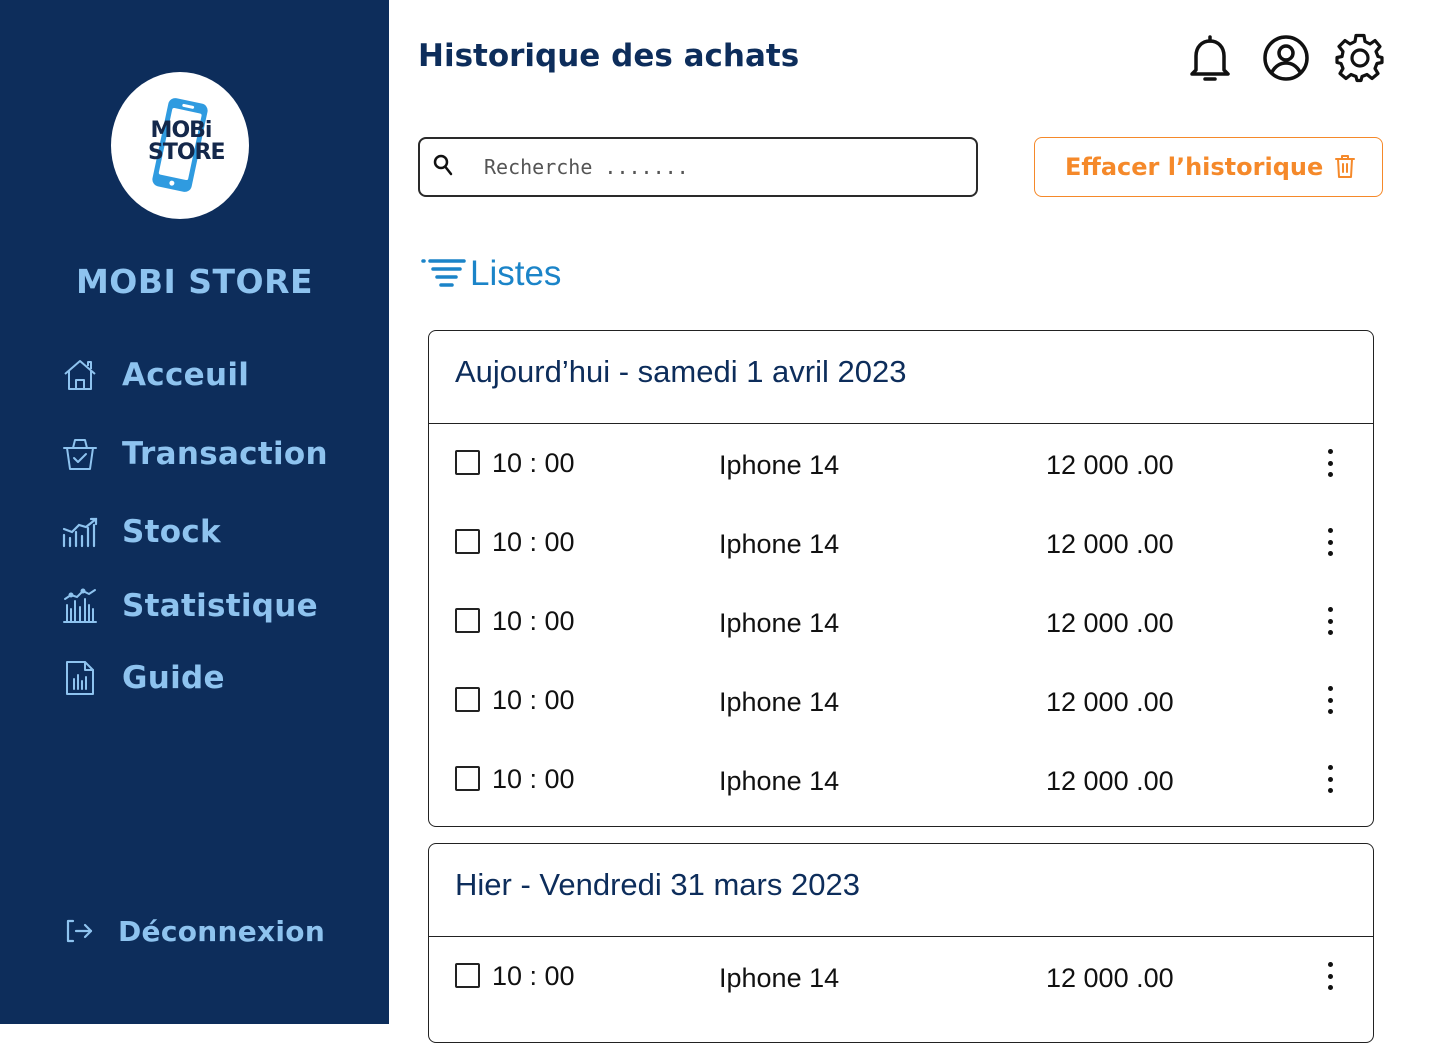 The width and height of the screenshot is (1440, 1043). Describe the element at coordinates (80, 606) in the screenshot. I see `building-chart-icon` at that location.